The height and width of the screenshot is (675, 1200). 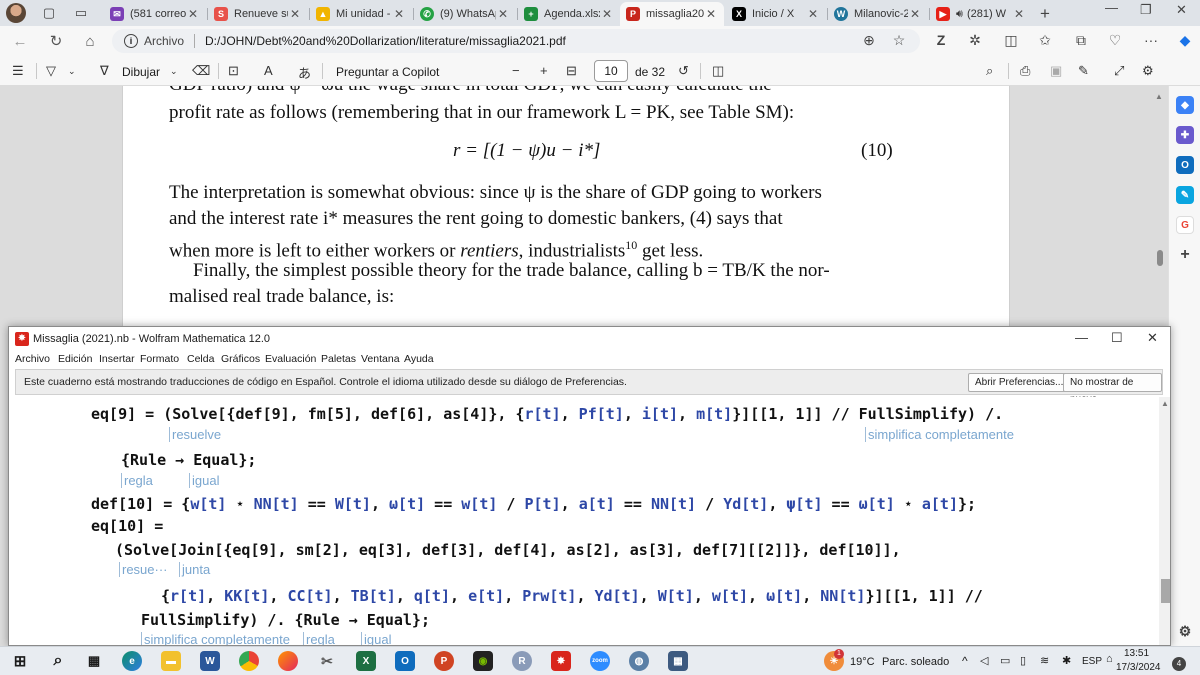 I want to click on zoom-in-button: +, so click(x=544, y=70).